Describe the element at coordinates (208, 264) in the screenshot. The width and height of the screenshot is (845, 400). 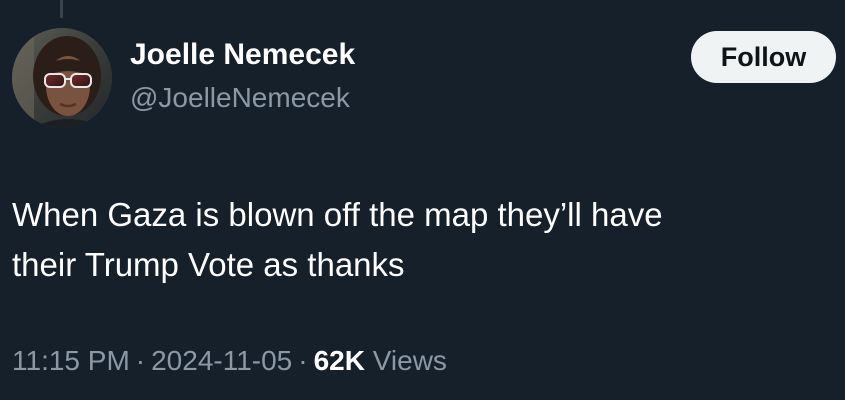
I see `tweet-text-line: their Trump Vote as thanks` at that location.